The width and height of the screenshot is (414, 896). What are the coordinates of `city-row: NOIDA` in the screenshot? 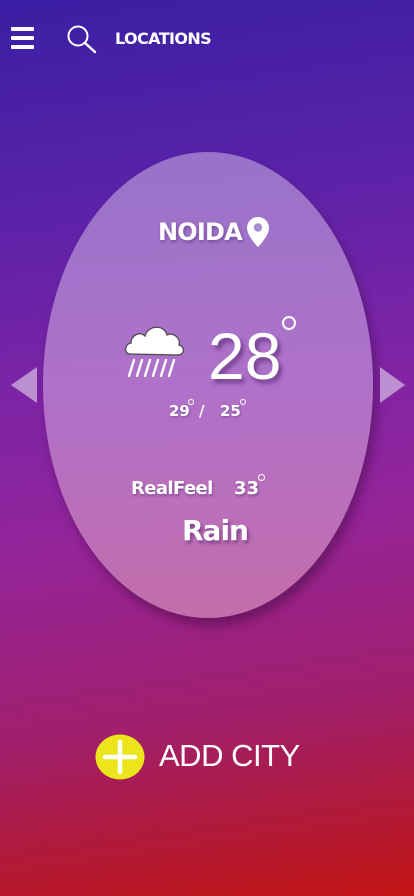 It's located at (207, 233).